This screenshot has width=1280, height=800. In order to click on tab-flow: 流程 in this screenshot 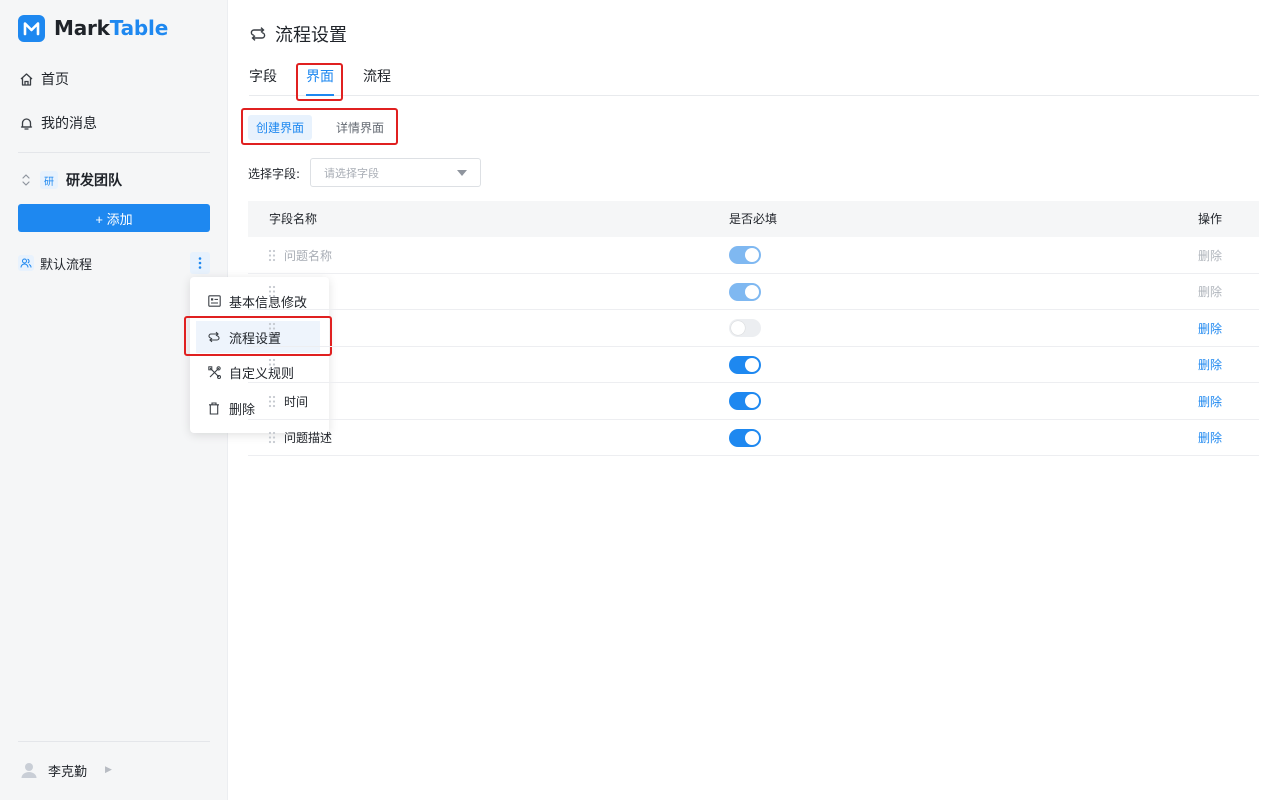, I will do `click(377, 81)`.